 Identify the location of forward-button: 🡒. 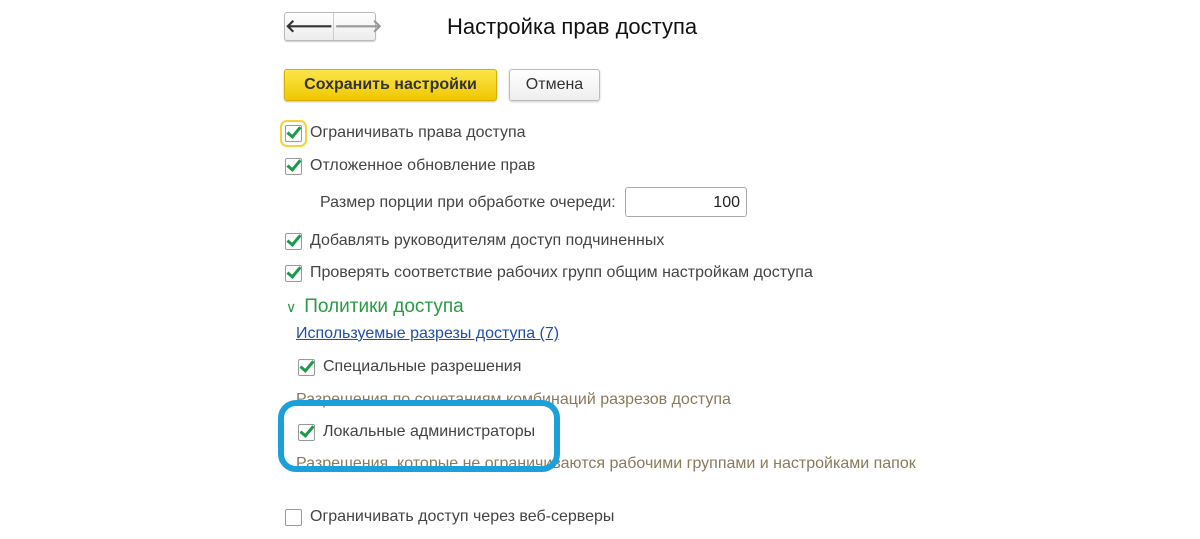
(358, 26).